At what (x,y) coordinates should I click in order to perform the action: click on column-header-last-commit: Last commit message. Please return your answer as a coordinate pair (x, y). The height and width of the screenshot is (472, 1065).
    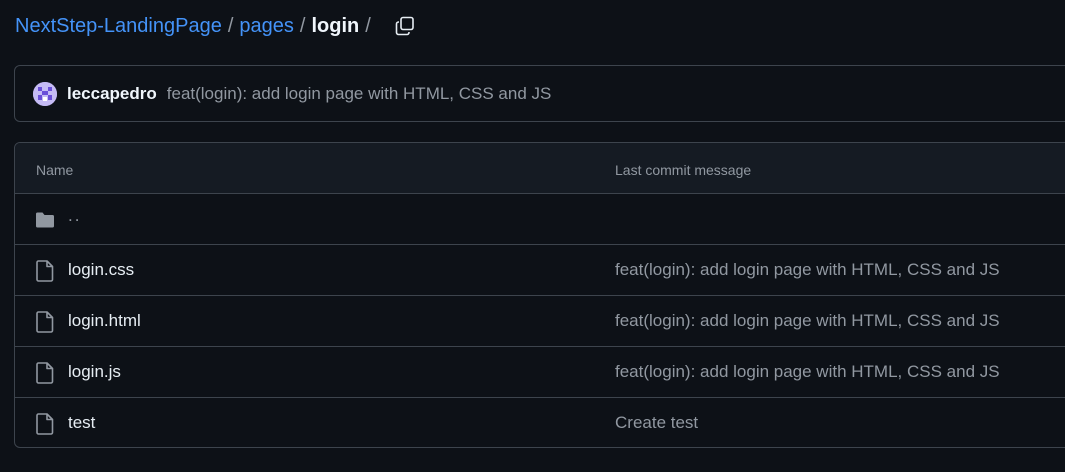
    Looking at the image, I should click on (683, 170).